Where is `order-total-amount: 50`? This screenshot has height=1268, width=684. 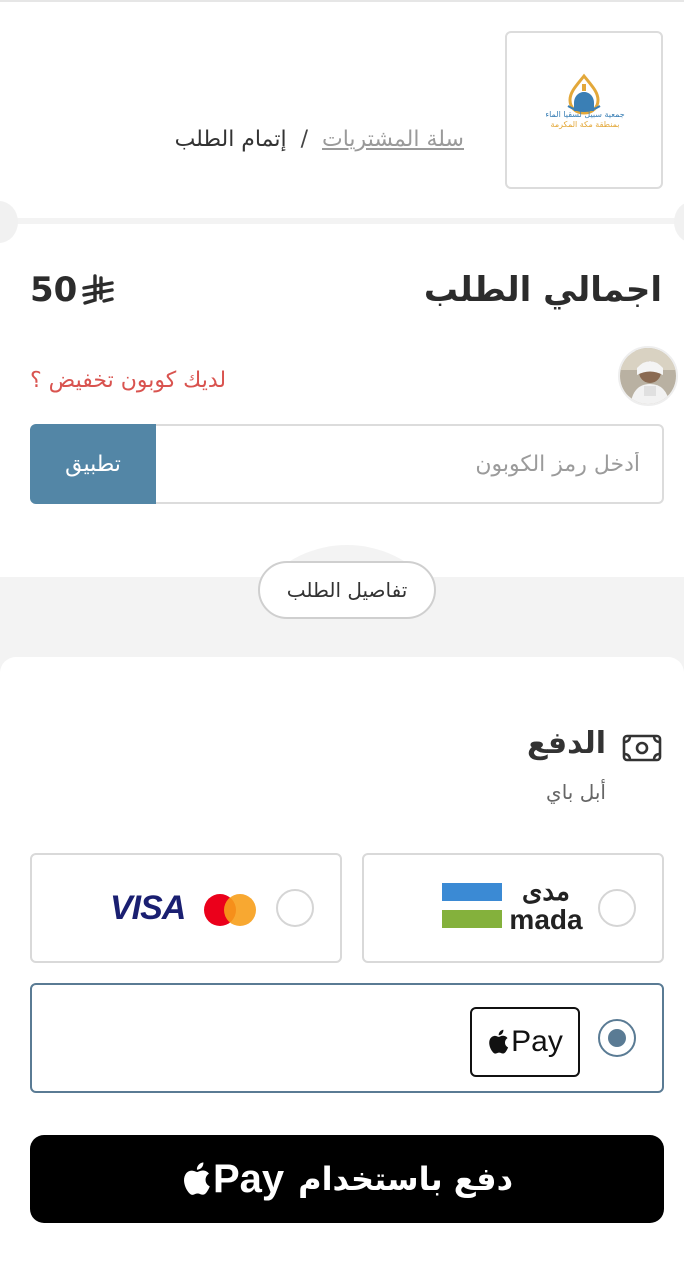 order-total-amount: 50 is located at coordinates (72, 290).